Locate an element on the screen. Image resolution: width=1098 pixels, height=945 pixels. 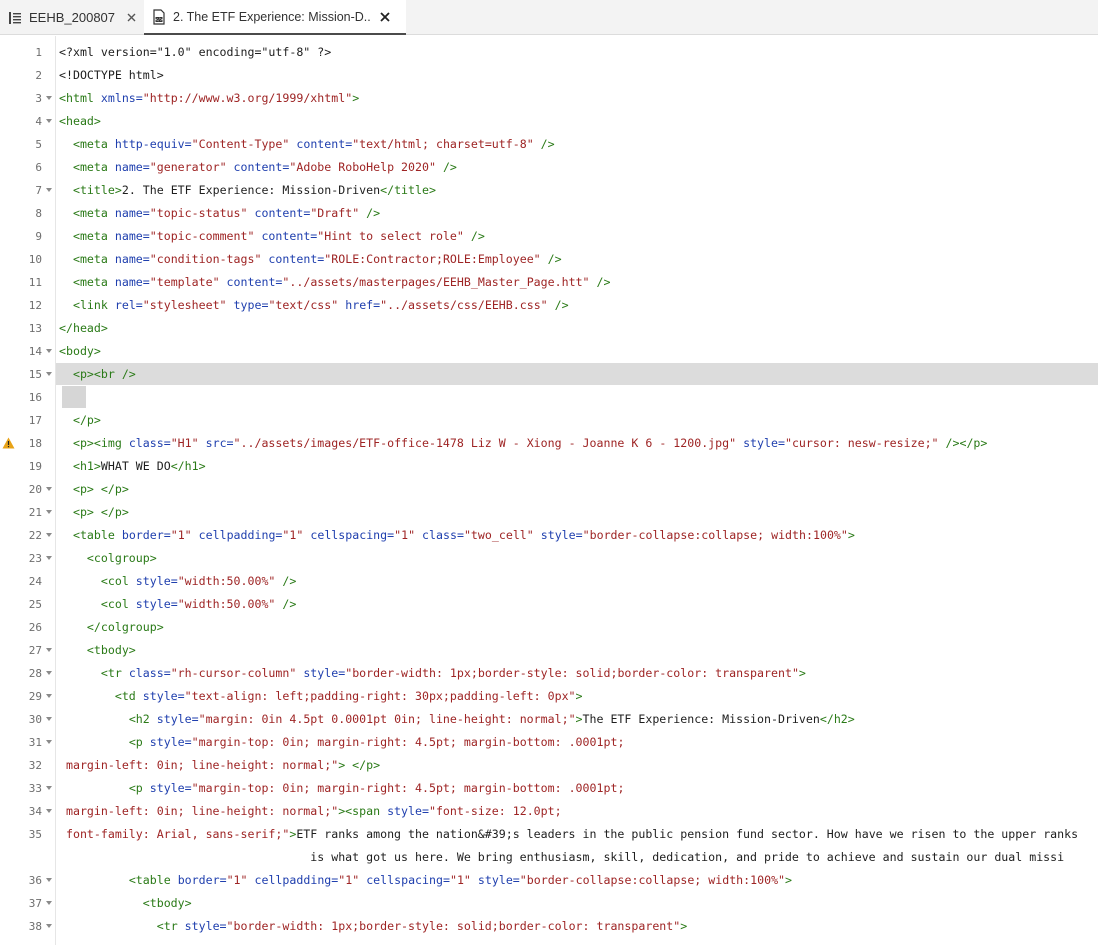
code-line: <body> is located at coordinates (80, 351).